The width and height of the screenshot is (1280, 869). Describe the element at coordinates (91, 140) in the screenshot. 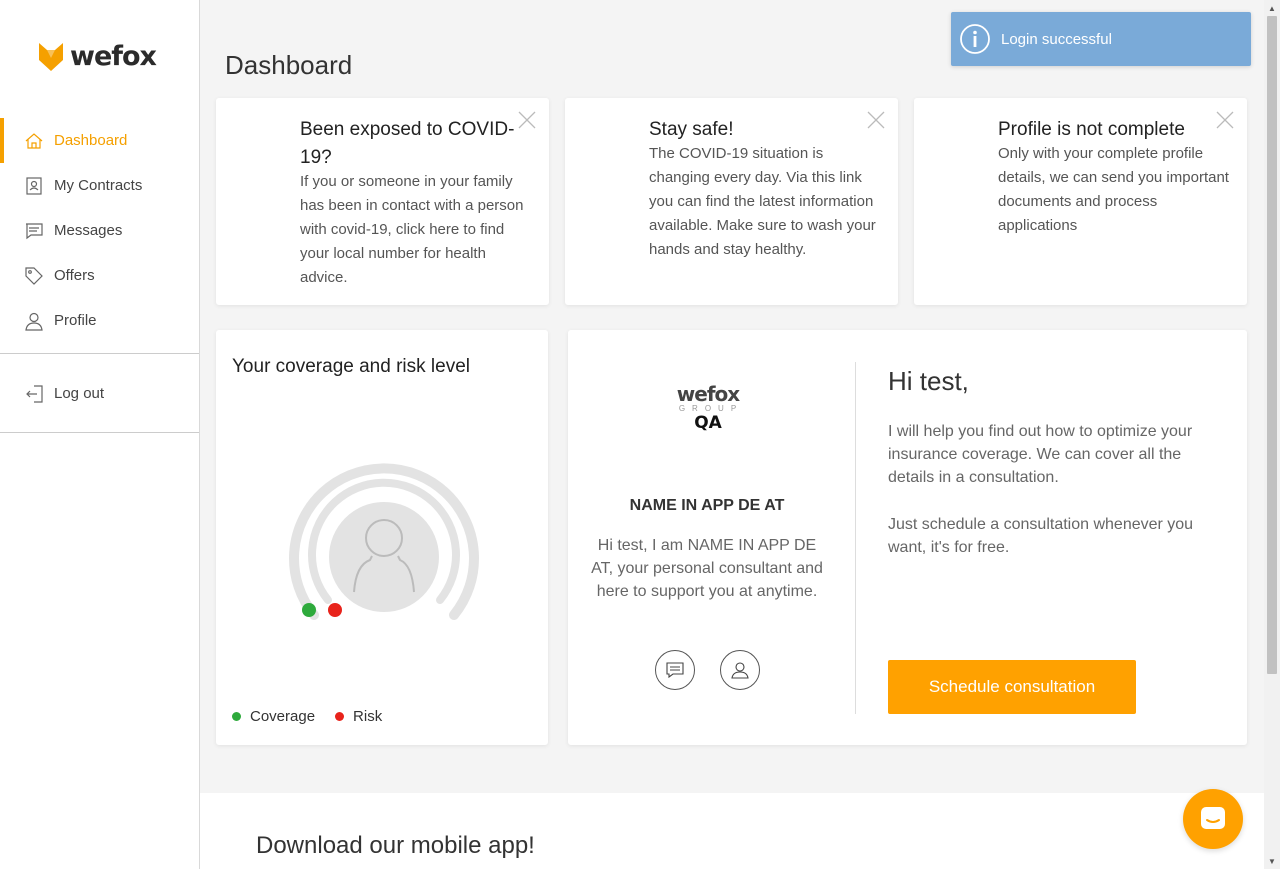

I see `sidebar-item-label: Dashboard` at that location.